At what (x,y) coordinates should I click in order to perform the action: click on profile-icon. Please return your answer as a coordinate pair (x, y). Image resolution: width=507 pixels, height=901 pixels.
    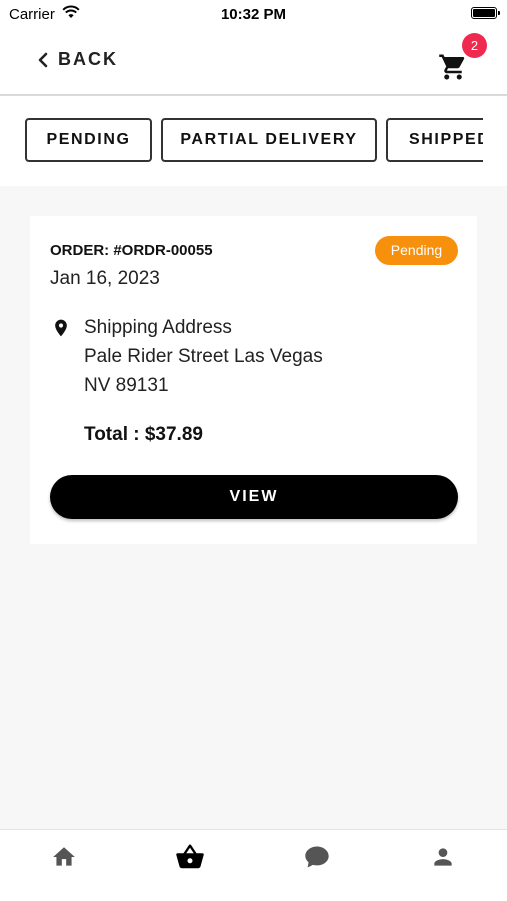
    Looking at the image, I should click on (443, 859).